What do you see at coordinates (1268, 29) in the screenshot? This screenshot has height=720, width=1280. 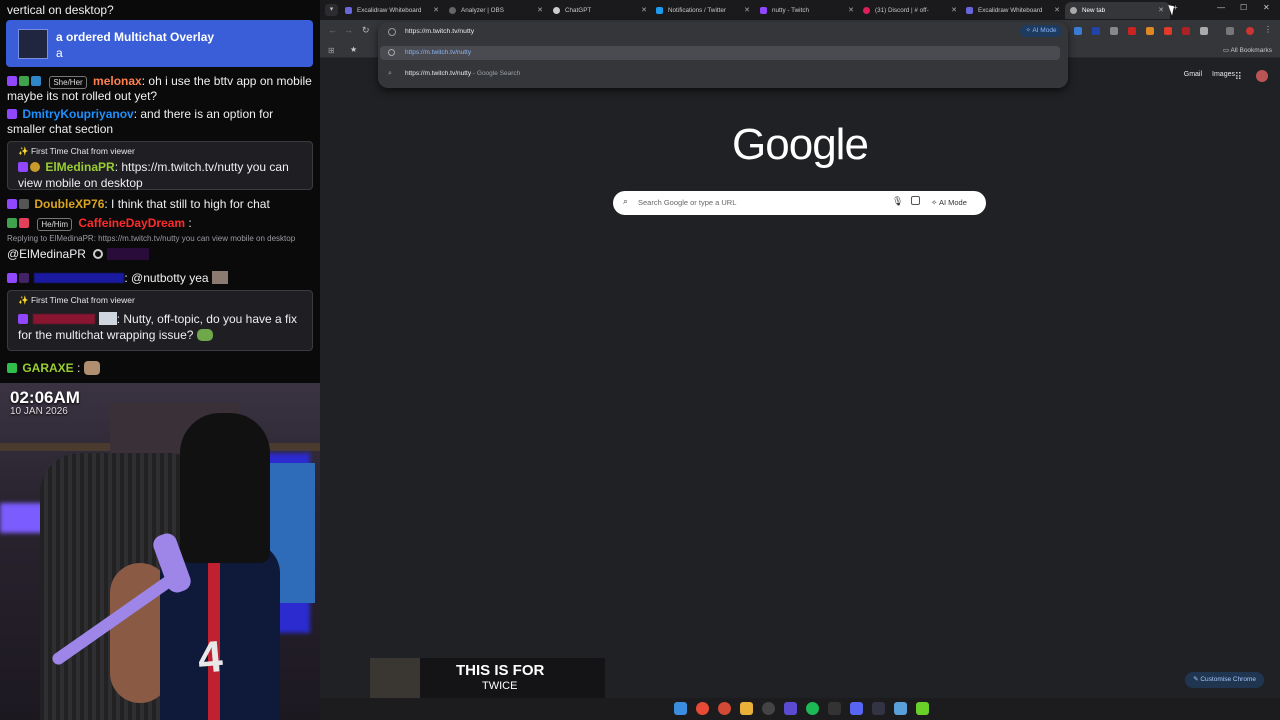 I see `menu-kebab-icon: ⋮` at bounding box center [1268, 29].